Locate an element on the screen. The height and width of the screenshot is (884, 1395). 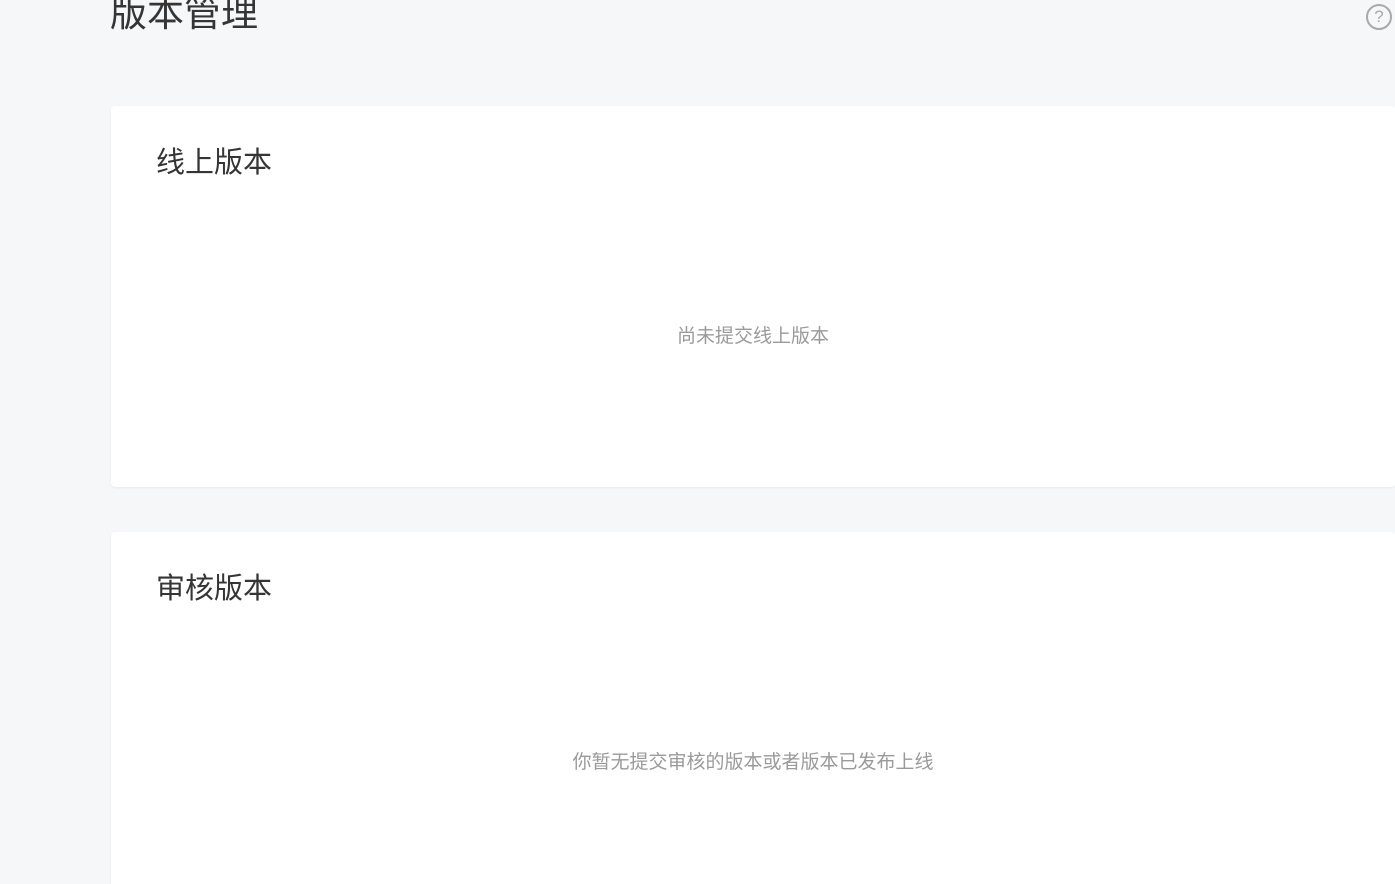
review-version-empty-text: 你暂无提交审核的版本或者版本已发布上线 is located at coordinates (753, 762).